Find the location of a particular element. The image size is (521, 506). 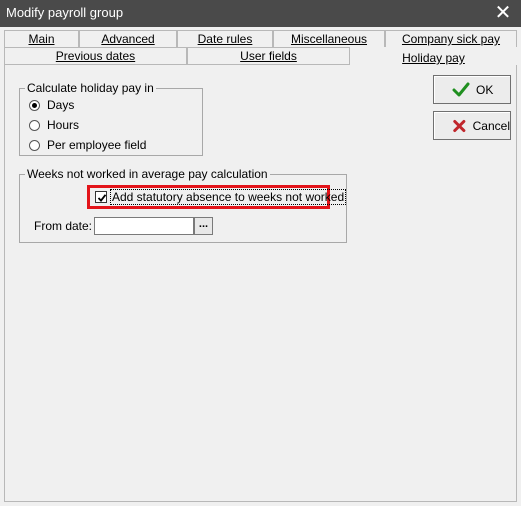

tab-main: Main is located at coordinates (41, 38).